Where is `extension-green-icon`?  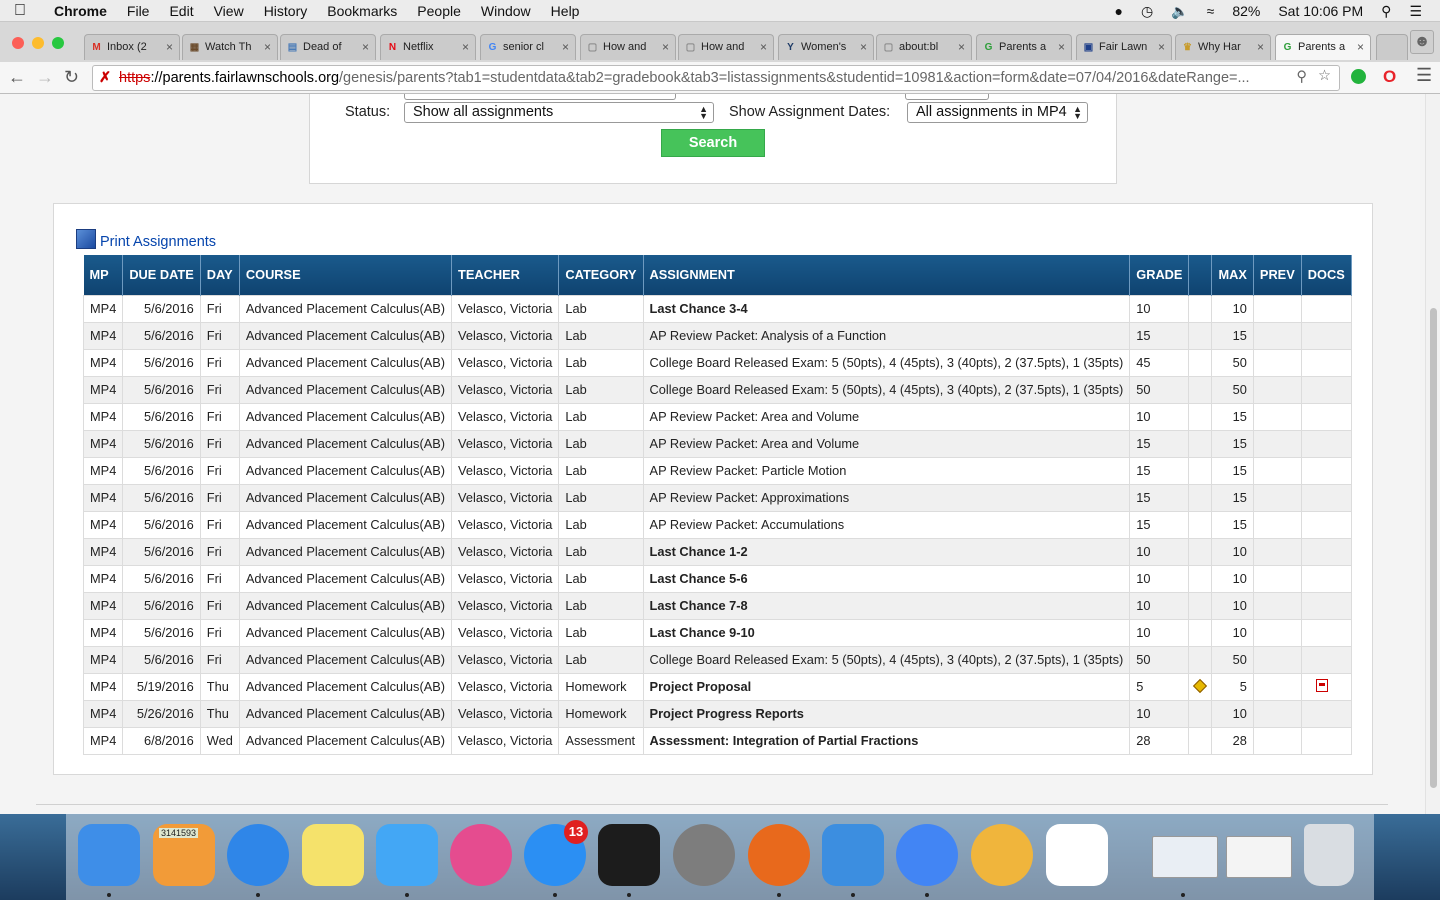 extension-green-icon is located at coordinates (1358, 76).